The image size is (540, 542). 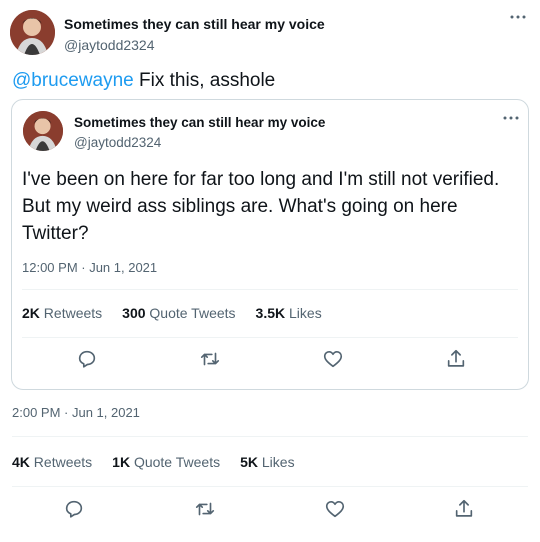 What do you see at coordinates (199, 122) in the screenshot?
I see `quote-display-name: Sometimes they can still hear my voice` at bounding box center [199, 122].